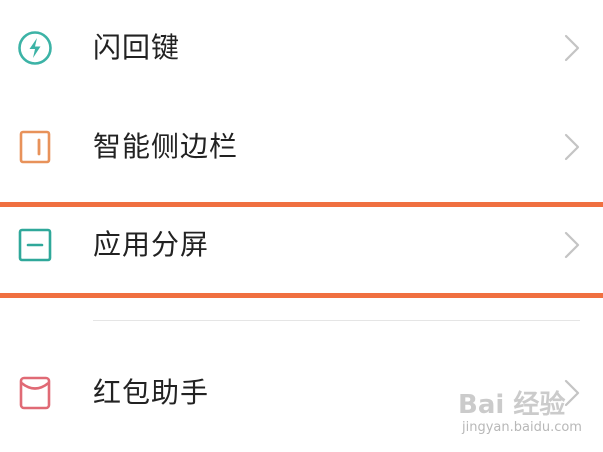  What do you see at coordinates (35, 48) in the screenshot?
I see `flash-bolt-icon` at bounding box center [35, 48].